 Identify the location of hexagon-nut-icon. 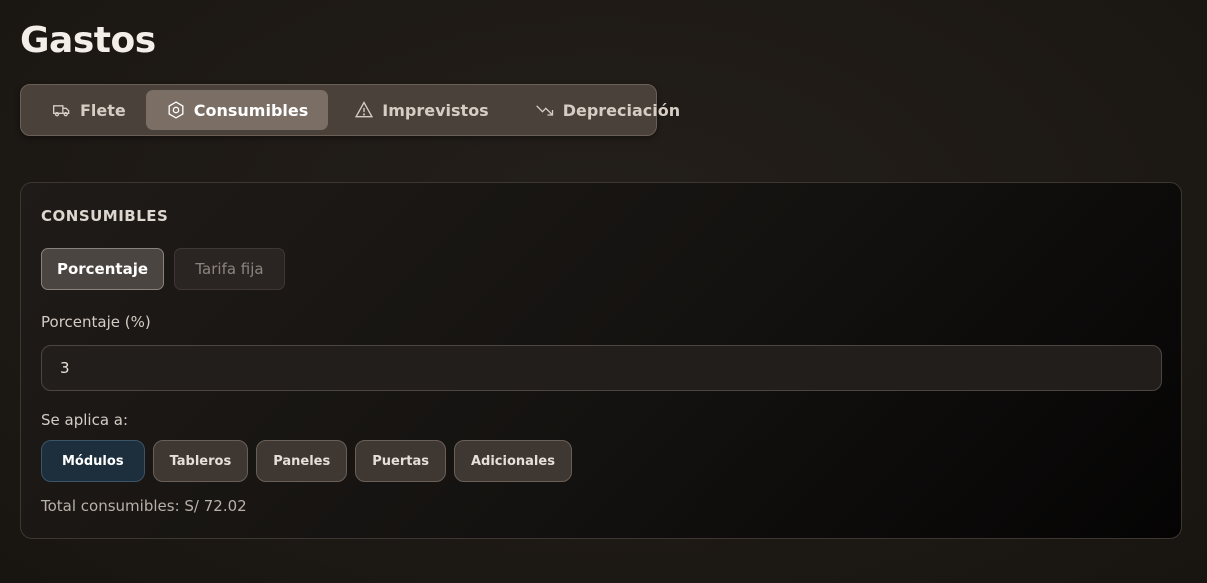
(176, 110).